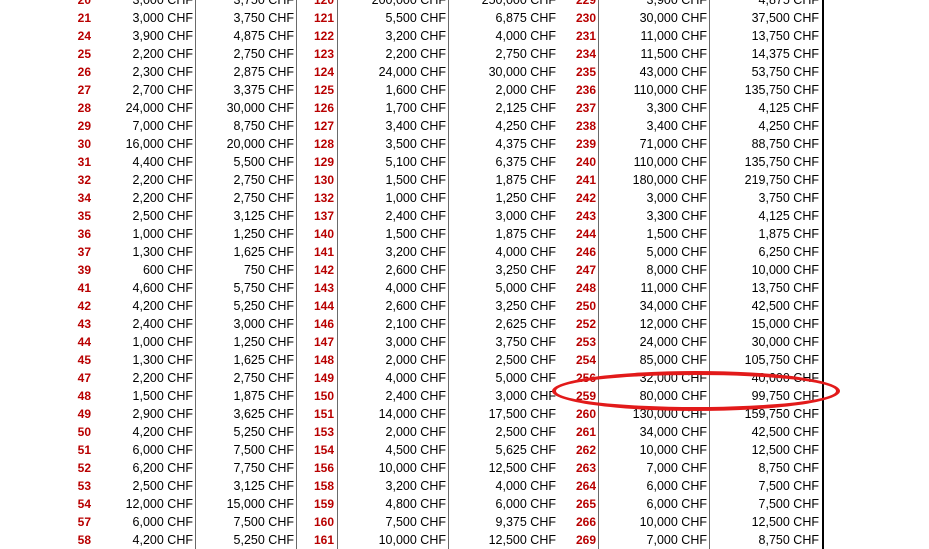  I want to click on price-cell: 6,000 CHF, so click(676, 504).